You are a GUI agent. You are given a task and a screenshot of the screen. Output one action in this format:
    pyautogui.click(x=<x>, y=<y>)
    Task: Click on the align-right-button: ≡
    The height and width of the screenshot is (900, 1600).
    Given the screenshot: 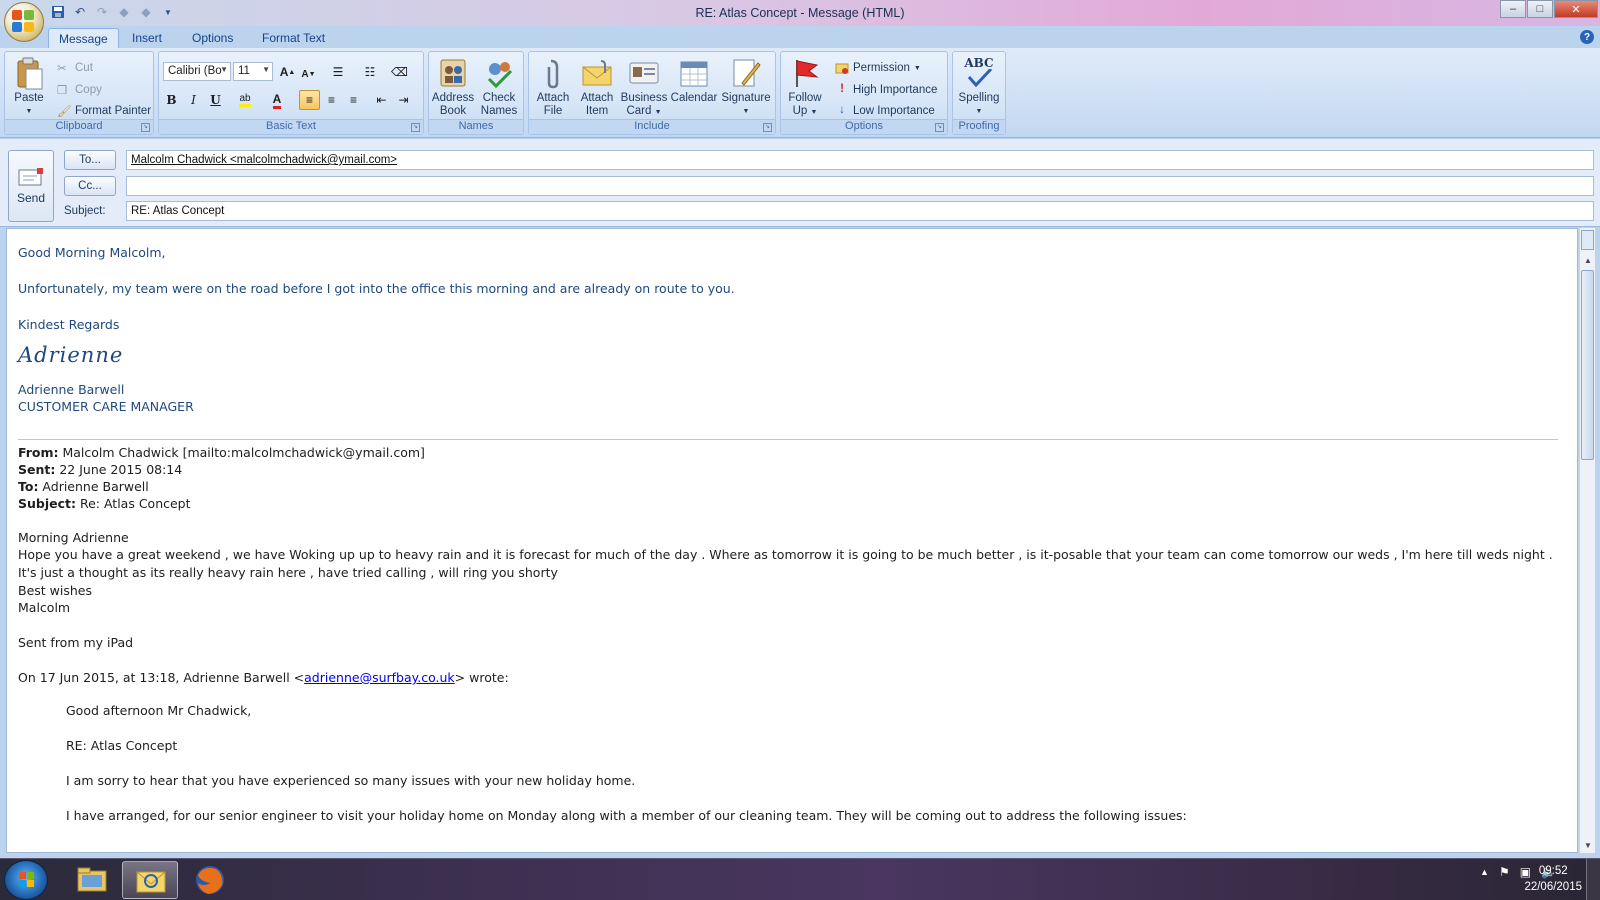 What is the action you would take?
    pyautogui.click(x=353, y=100)
    